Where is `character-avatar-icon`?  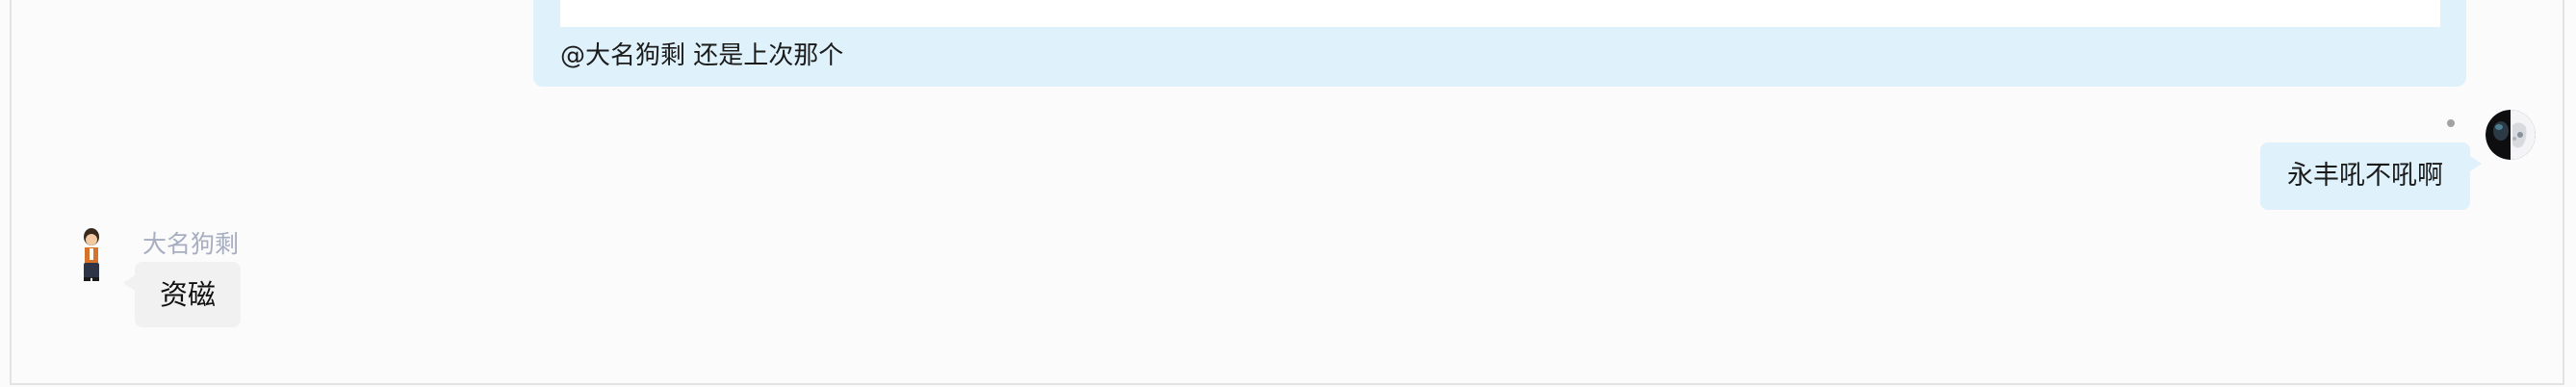 character-avatar-icon is located at coordinates (91, 254).